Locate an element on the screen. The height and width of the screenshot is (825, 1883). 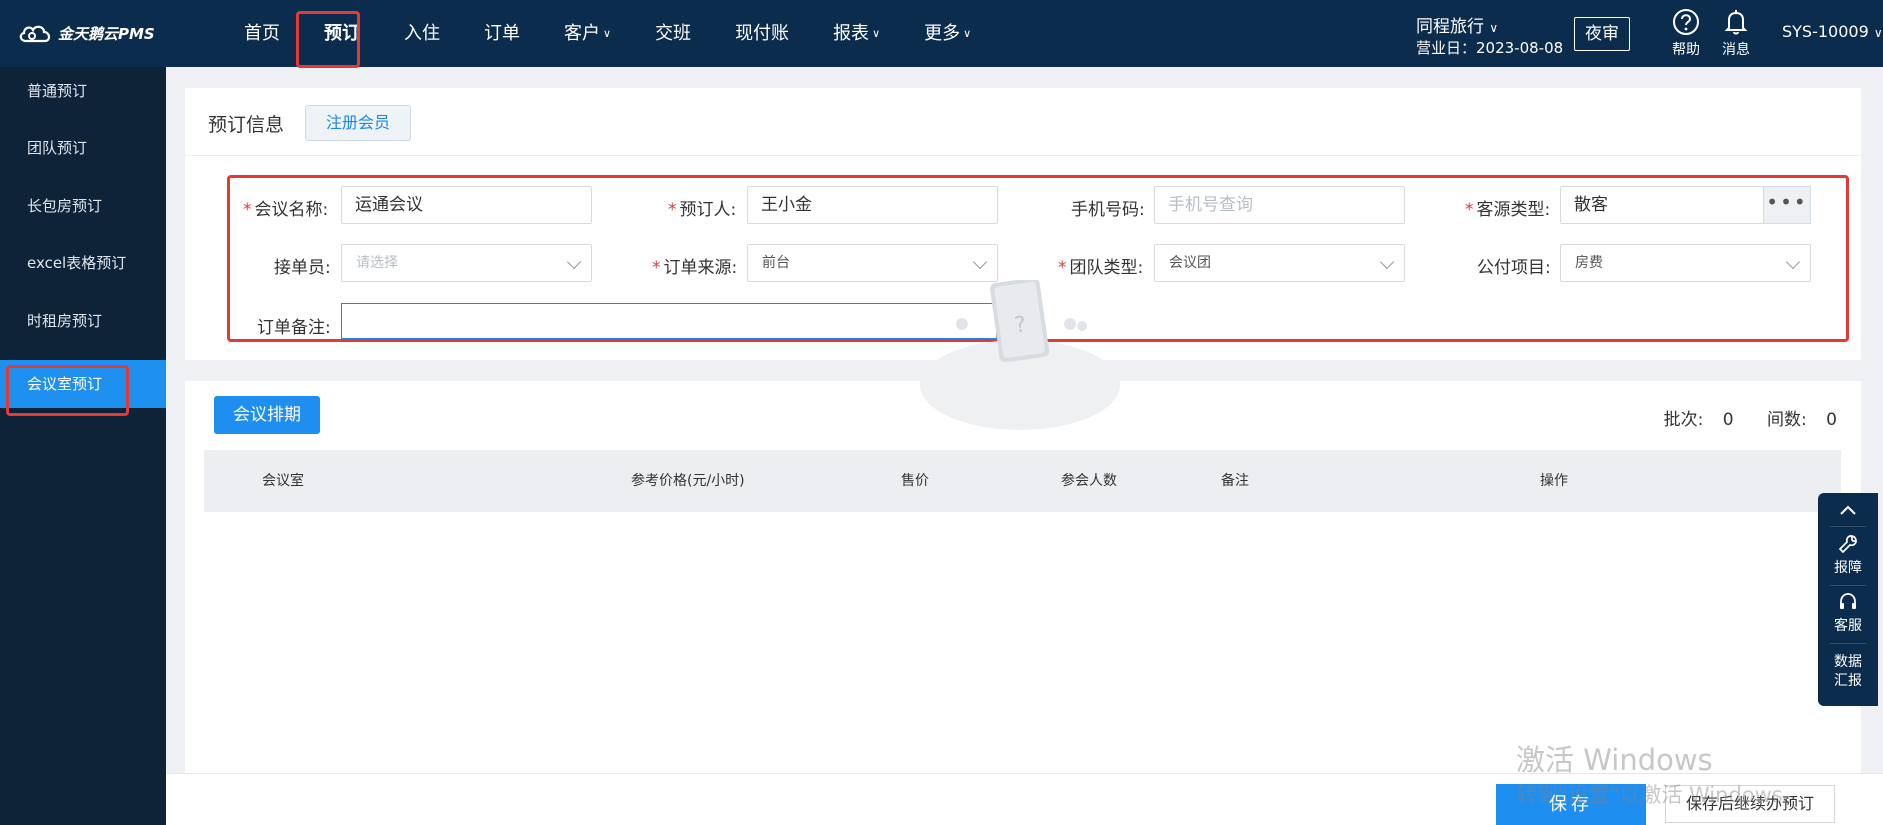
schedule-table-header: 会议室 参考价格(元/小时) 售价 参会人数 备注 操作 is located at coordinates (1022, 481).